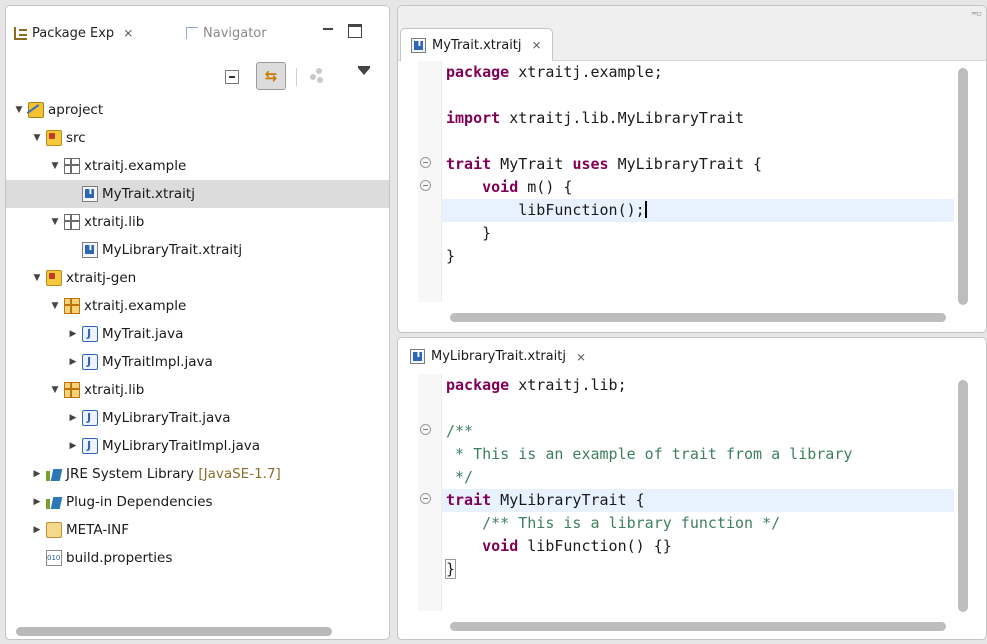 The height and width of the screenshot is (644, 987). I want to click on xtraitj-file-icon, so click(417, 356).